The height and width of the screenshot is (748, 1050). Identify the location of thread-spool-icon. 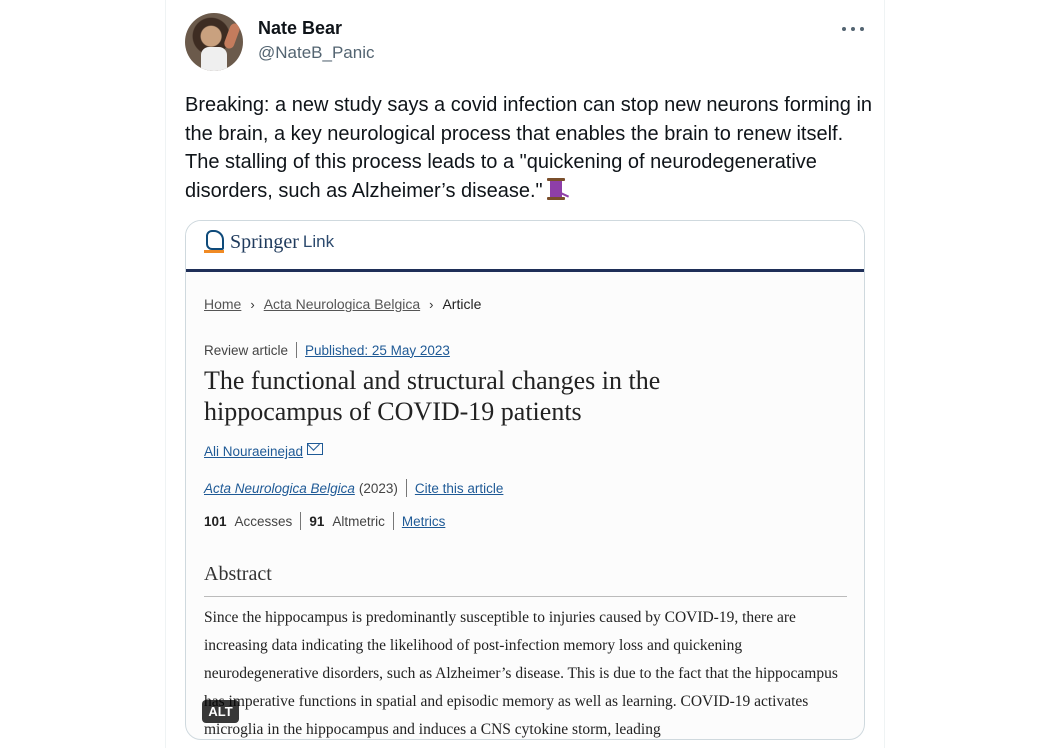
(557, 188).